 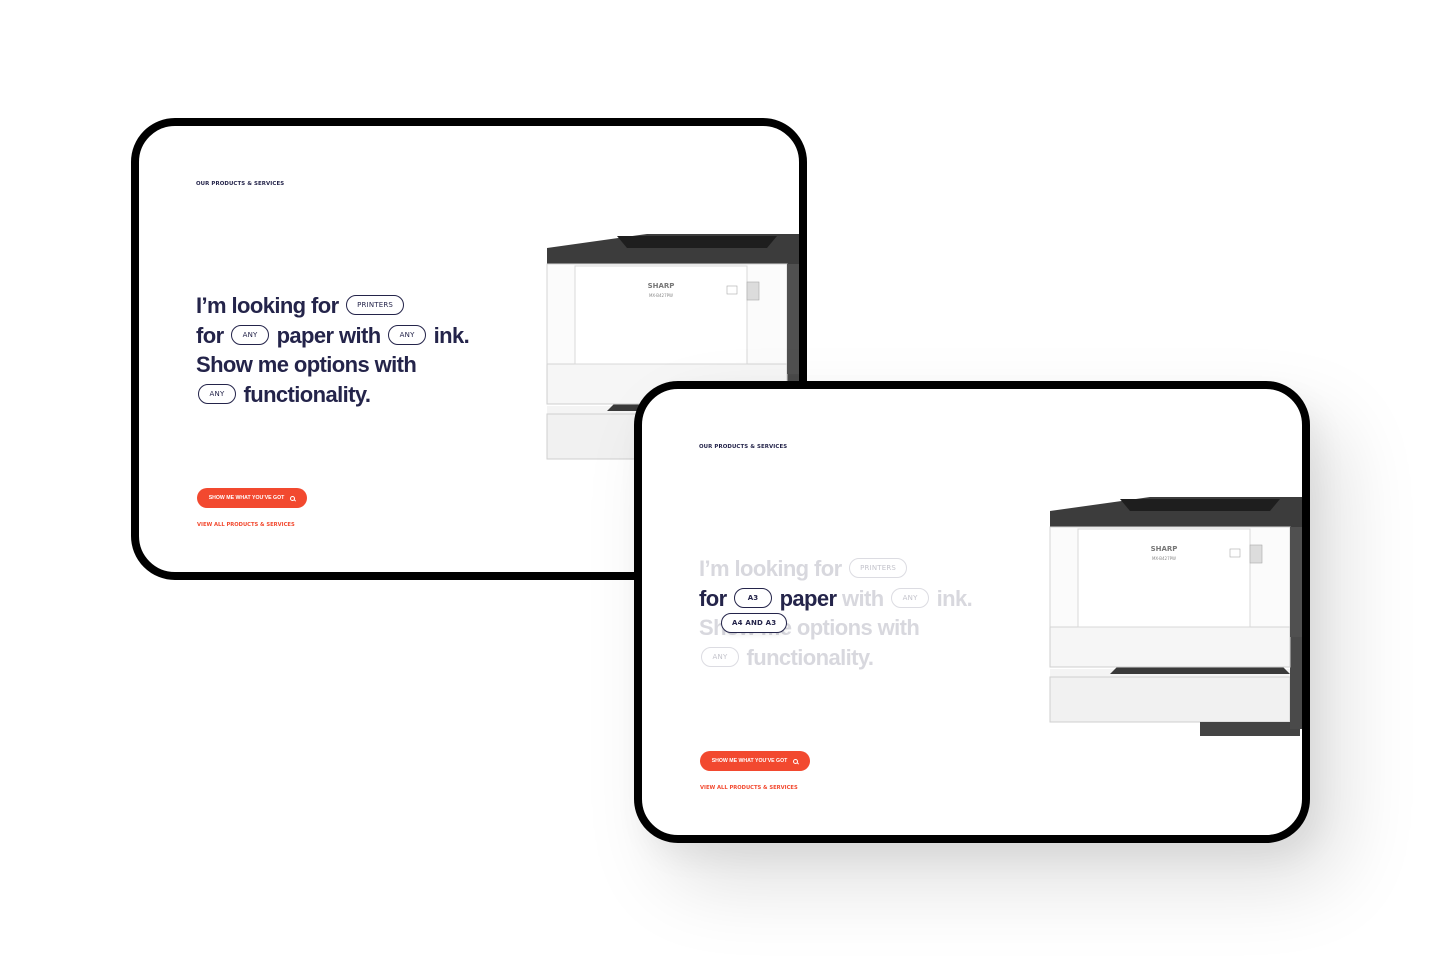 I want to click on sentence-line-2: for A3 paper with ANY ink., so click(x=864, y=599).